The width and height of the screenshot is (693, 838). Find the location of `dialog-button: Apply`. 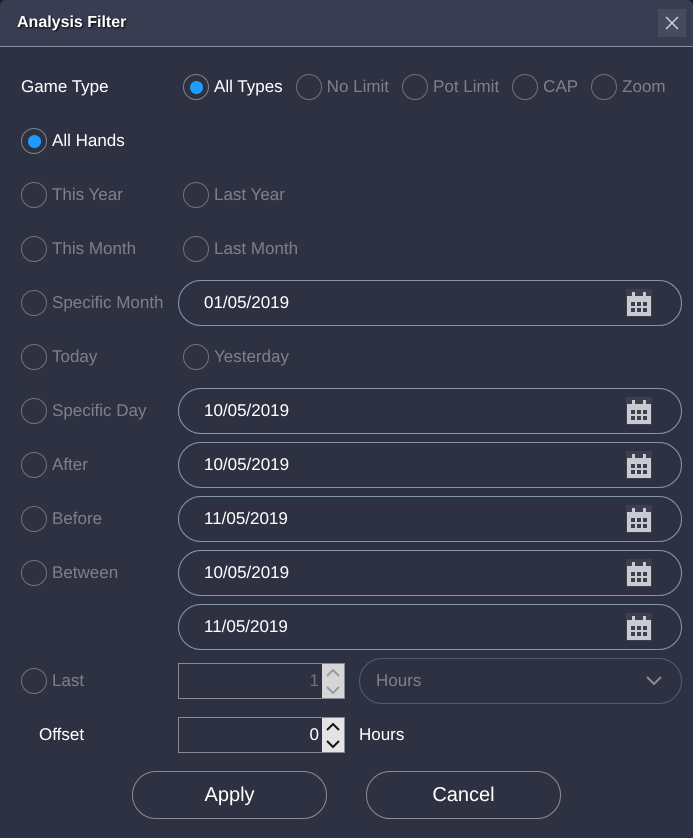

dialog-button: Apply is located at coordinates (229, 795).